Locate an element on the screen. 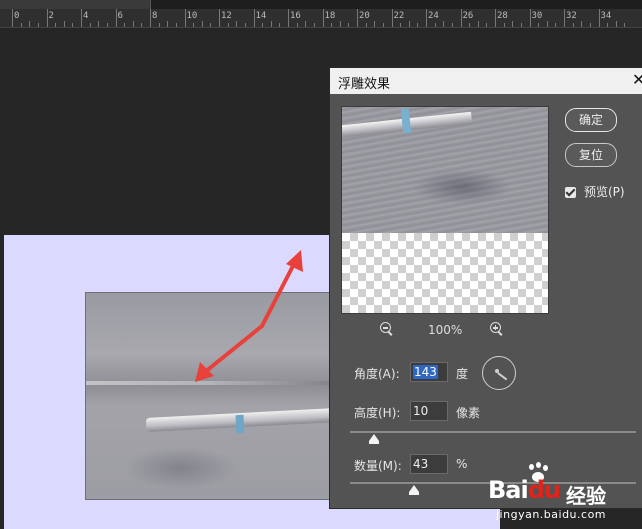 The image size is (642, 529). filter-preview is located at coordinates (445, 210).